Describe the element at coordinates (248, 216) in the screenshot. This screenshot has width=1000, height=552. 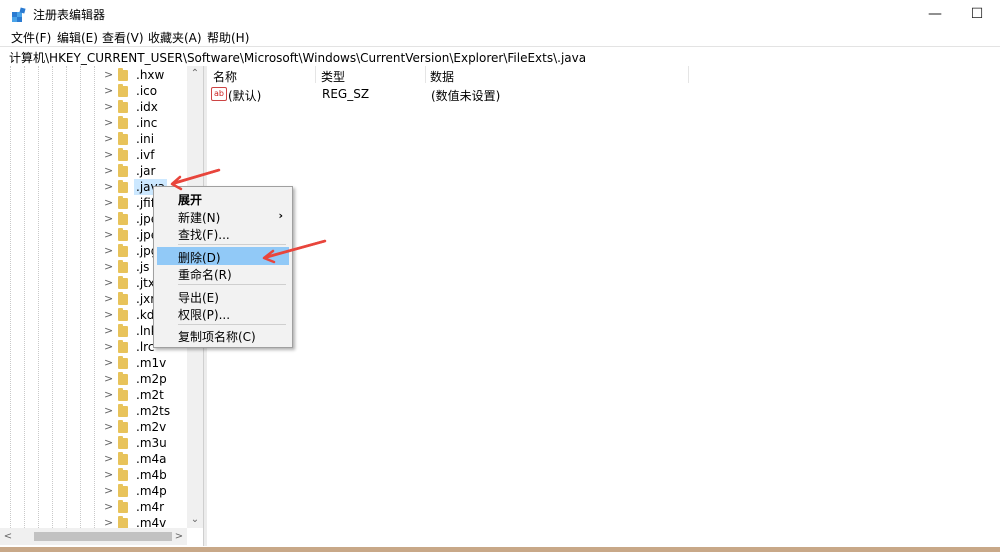
I see `annotation-arrow-group` at that location.